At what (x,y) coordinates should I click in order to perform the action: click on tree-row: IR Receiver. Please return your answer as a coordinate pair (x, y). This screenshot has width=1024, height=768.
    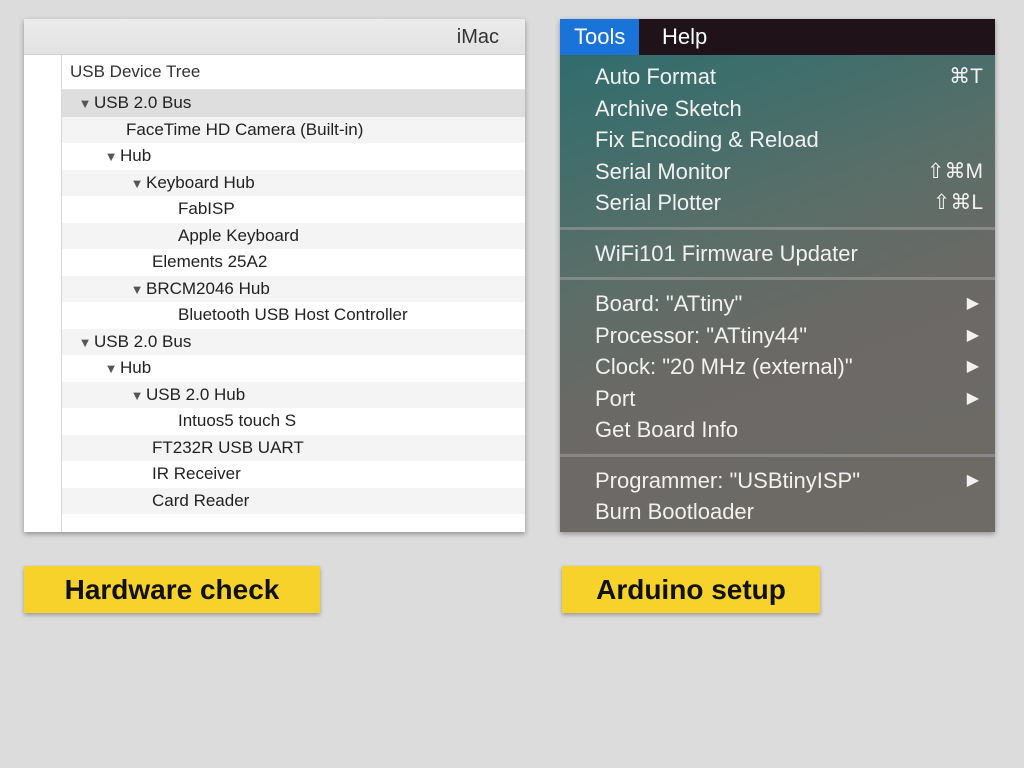
    Looking at the image, I should click on (293, 474).